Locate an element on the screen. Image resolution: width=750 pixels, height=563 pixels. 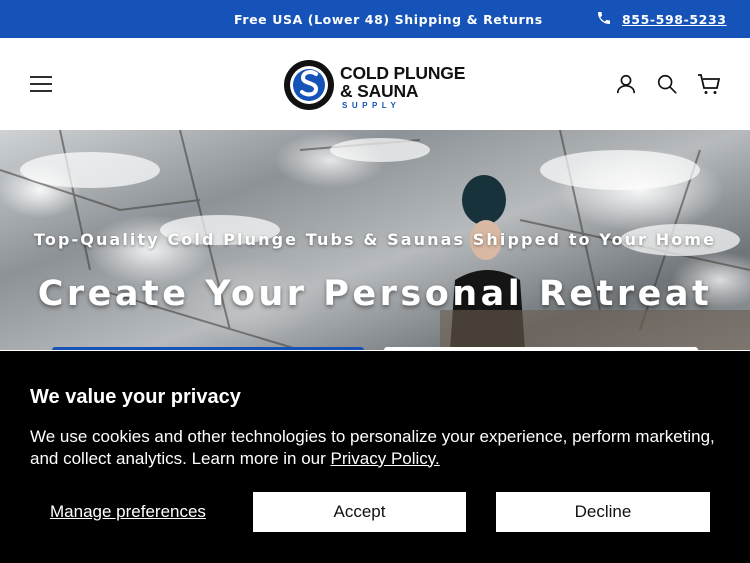
decline-button: Decline is located at coordinates (603, 512).